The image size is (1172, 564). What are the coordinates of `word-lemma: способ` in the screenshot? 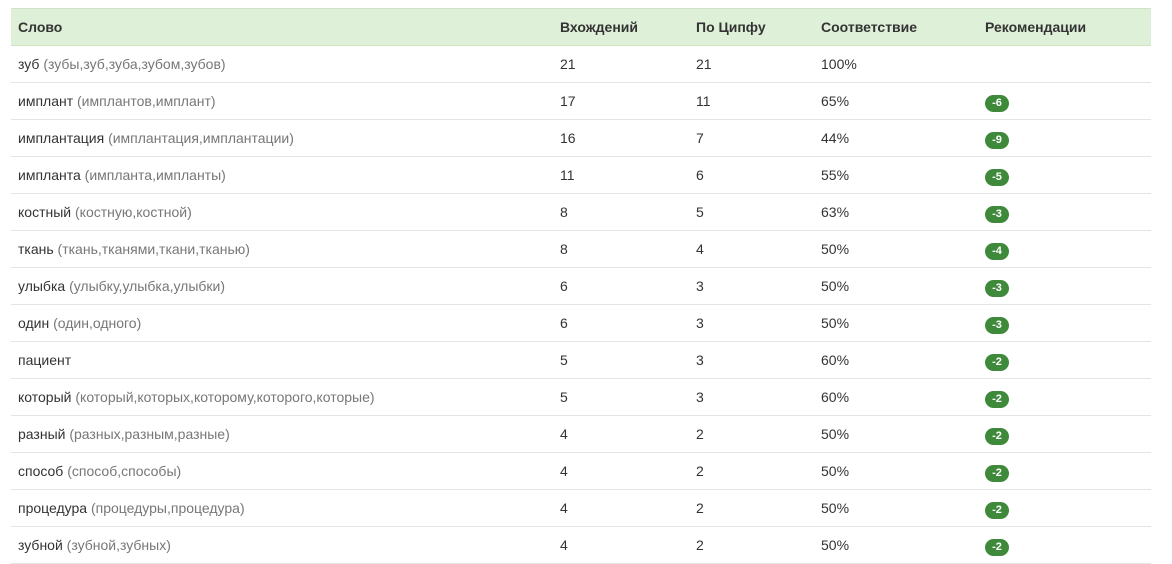 It's located at (41, 471).